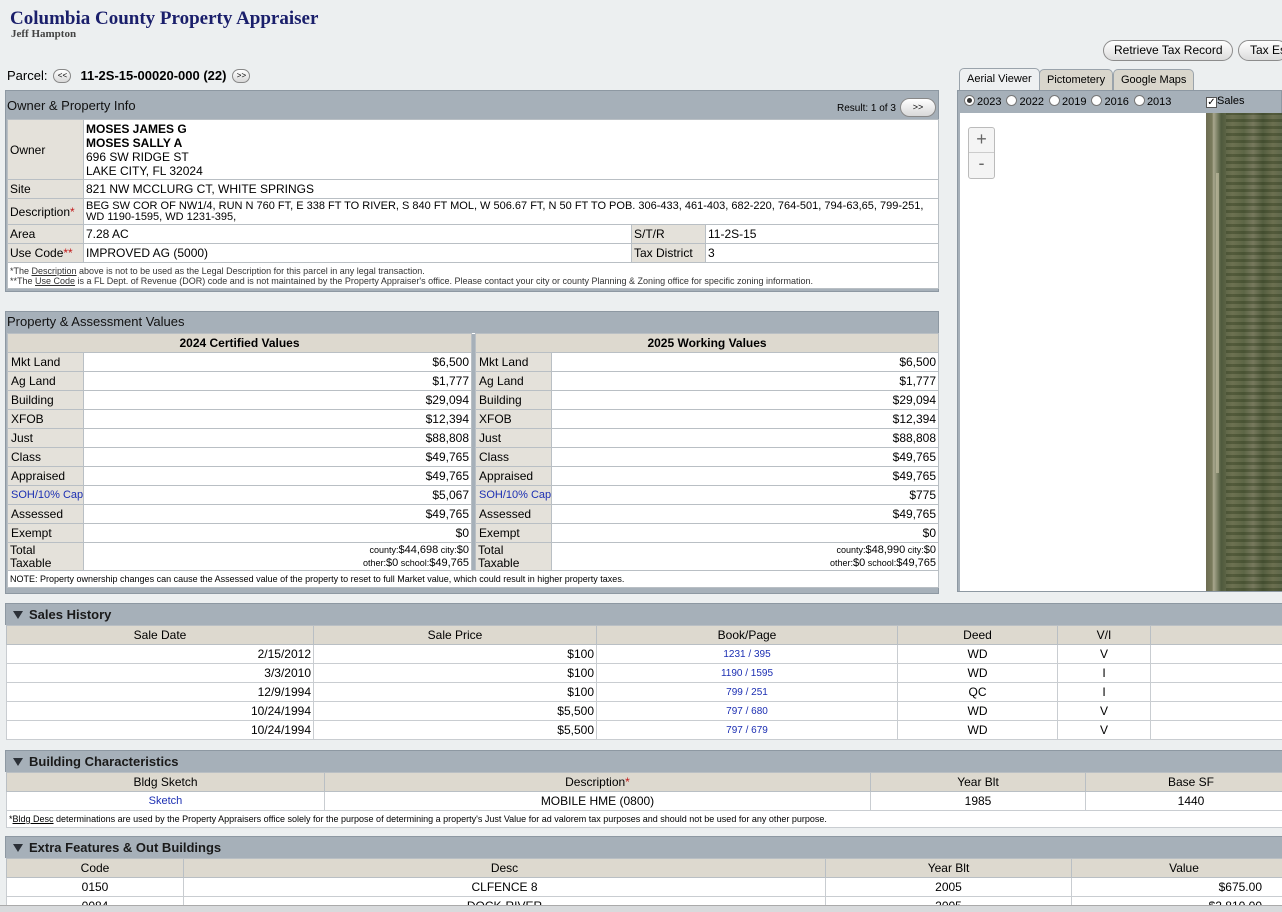  Describe the element at coordinates (1083, 352) in the screenshot. I see `map-blank-area` at that location.